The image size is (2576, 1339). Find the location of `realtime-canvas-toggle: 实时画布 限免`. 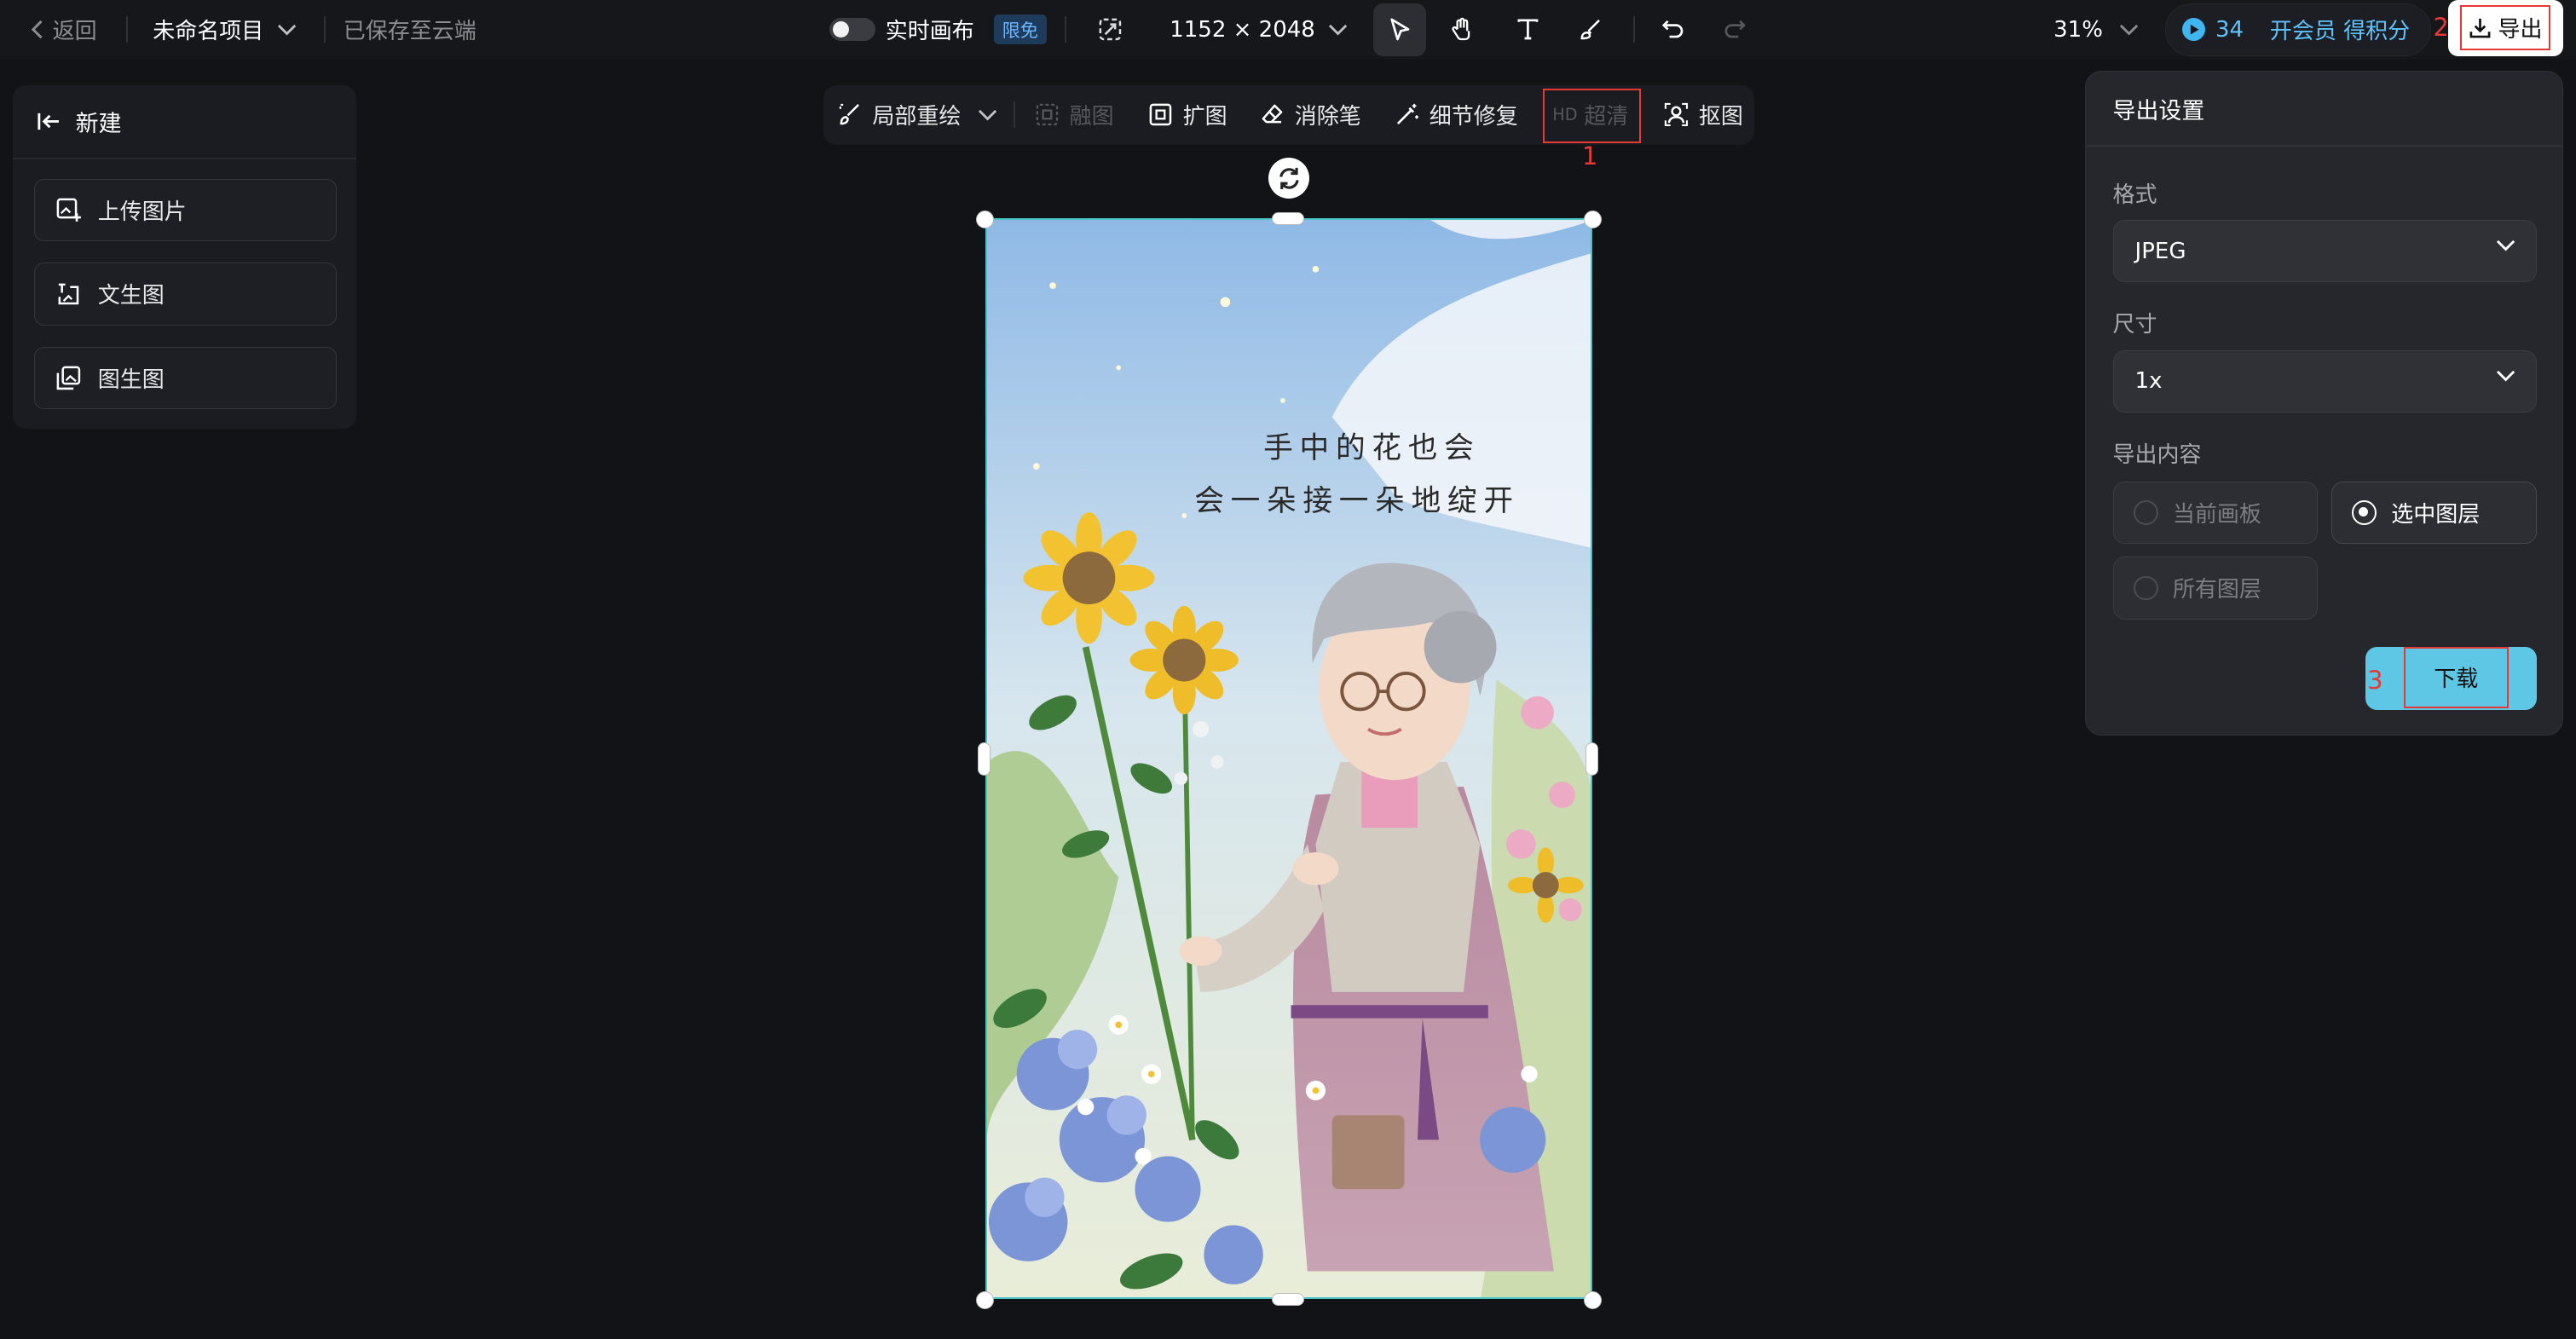

realtime-canvas-toggle: 实时画布 限免 is located at coordinates (938, 29).